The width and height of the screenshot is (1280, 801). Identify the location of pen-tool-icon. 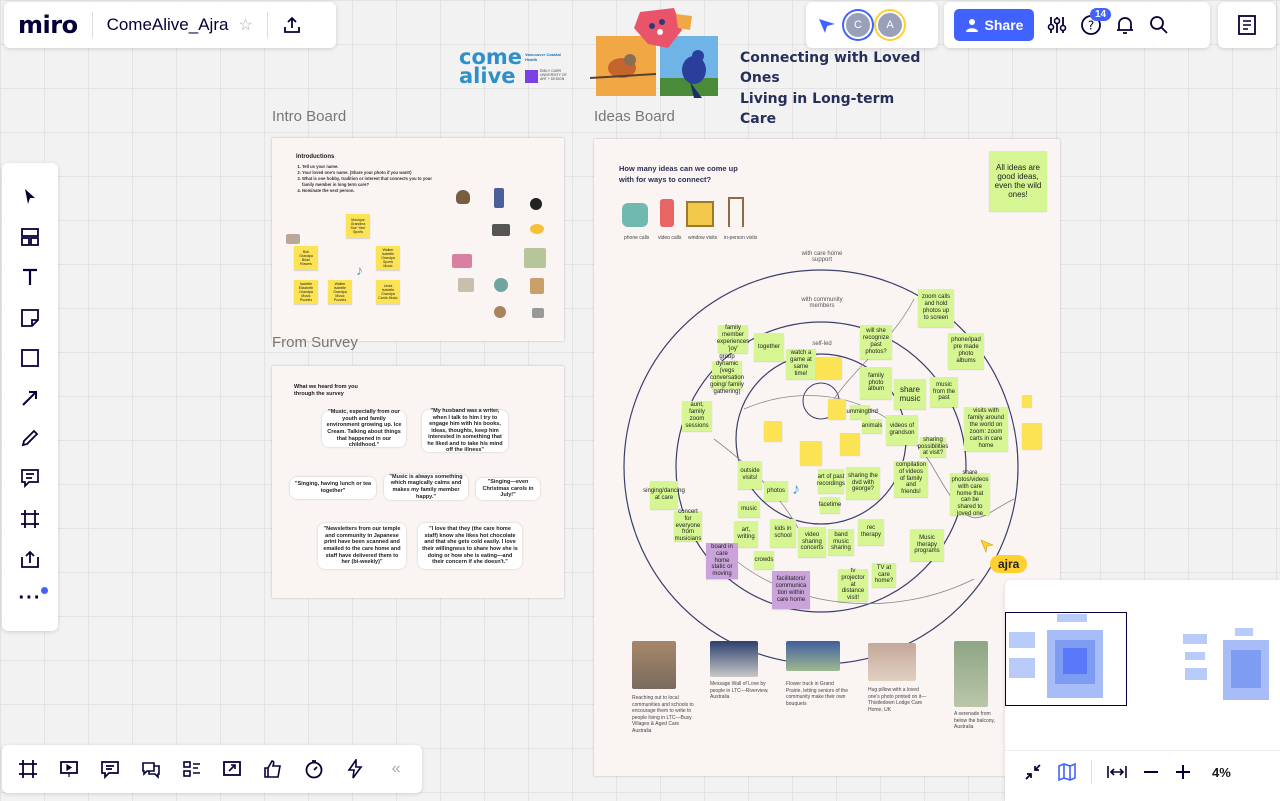
(30, 438).